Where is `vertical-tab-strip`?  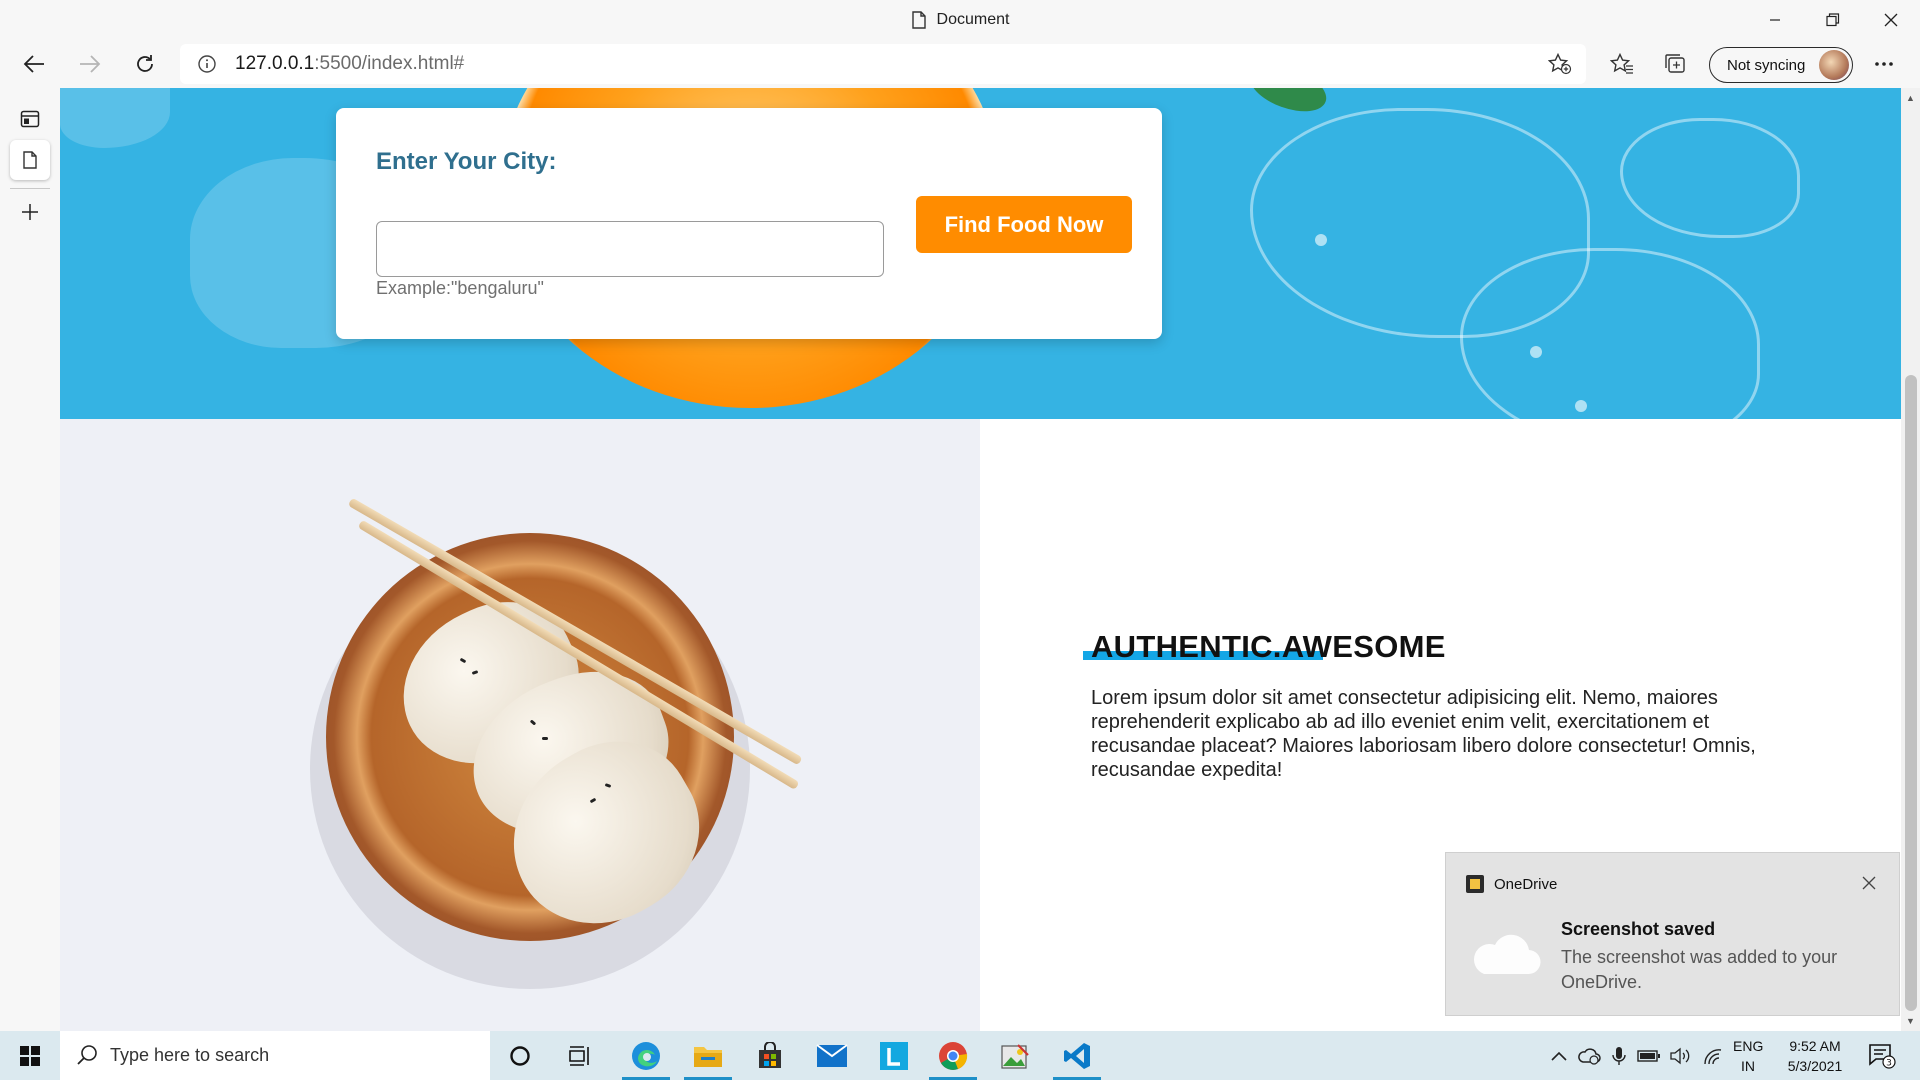
vertical-tab-strip is located at coordinates (30, 559).